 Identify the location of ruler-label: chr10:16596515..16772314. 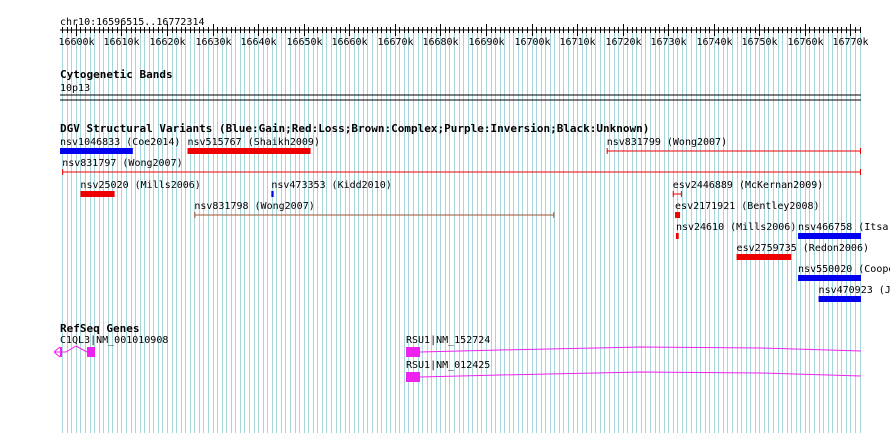
(132, 22).